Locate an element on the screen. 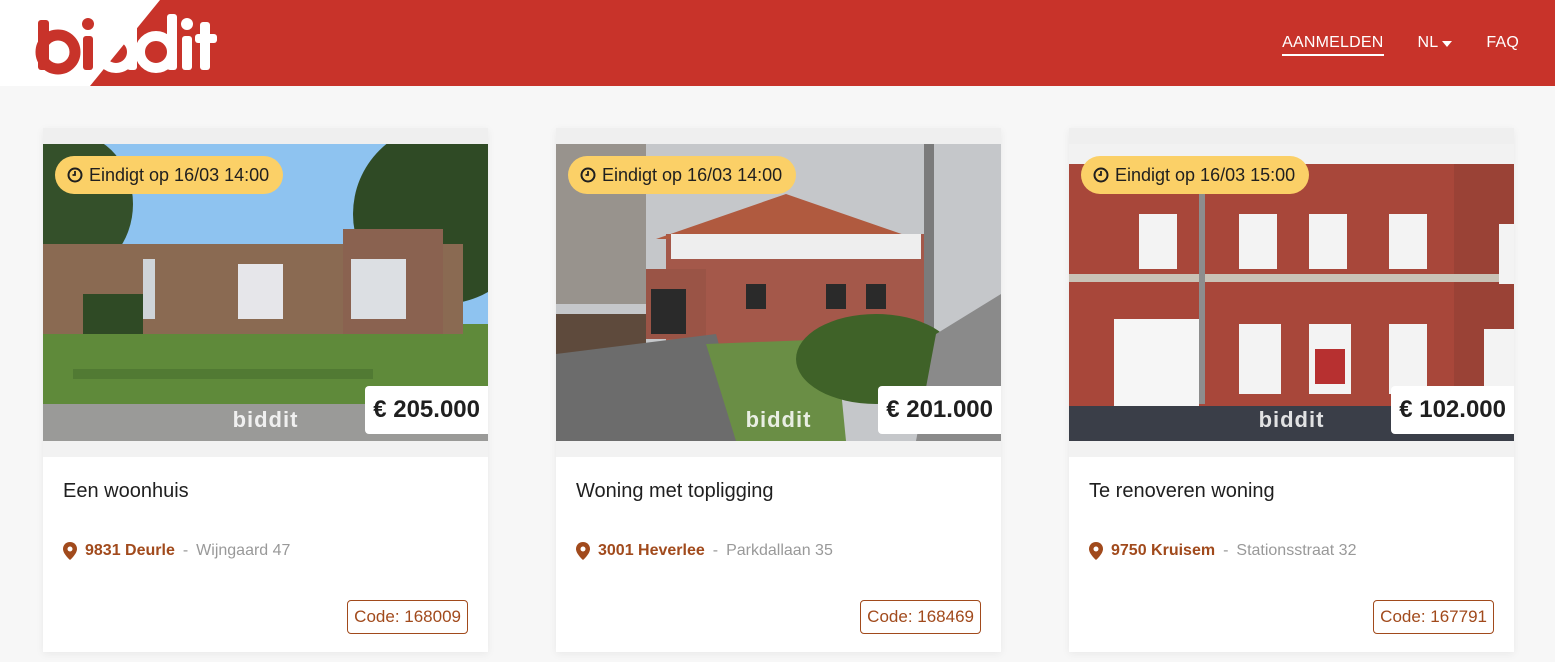 The width and height of the screenshot is (1555, 662). biddit-logo-icon is located at coordinates (132, 43).